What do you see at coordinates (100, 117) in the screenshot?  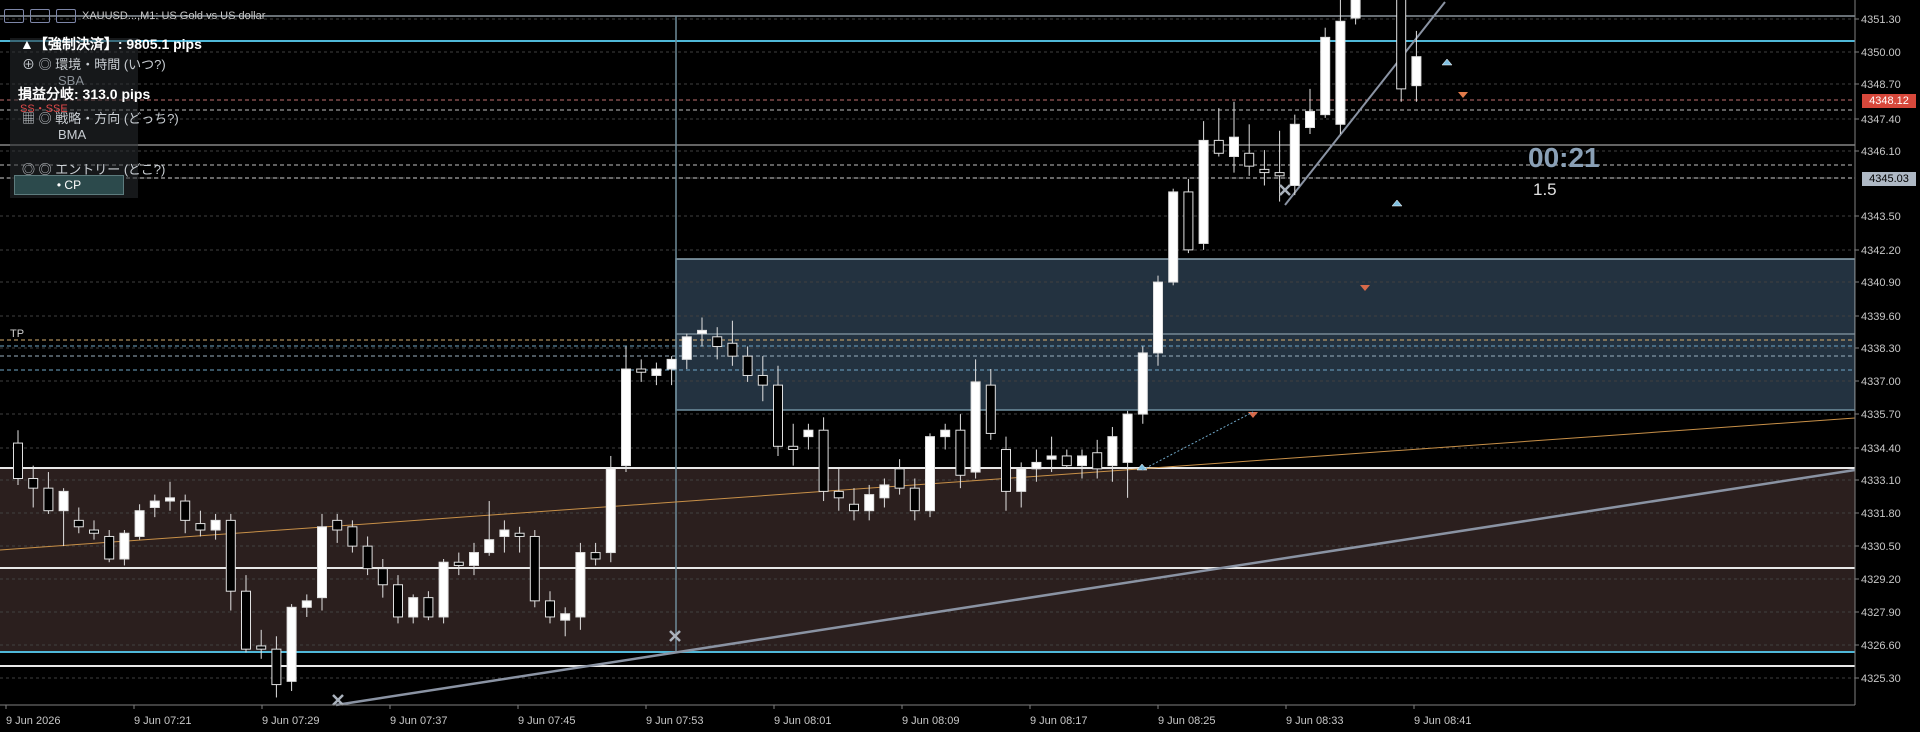 I see `strategy-direction-item: ▦ ◎ 戦略・方向 (どっち?)` at bounding box center [100, 117].